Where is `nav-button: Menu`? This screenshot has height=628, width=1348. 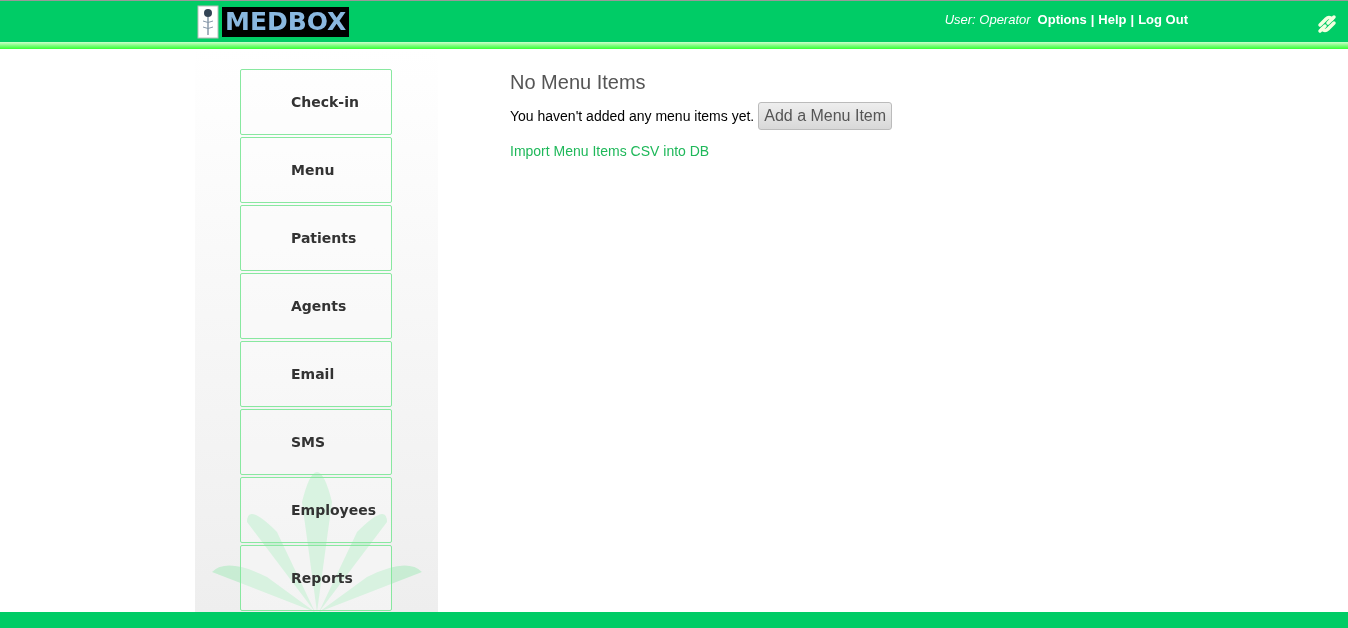 nav-button: Menu is located at coordinates (316, 170).